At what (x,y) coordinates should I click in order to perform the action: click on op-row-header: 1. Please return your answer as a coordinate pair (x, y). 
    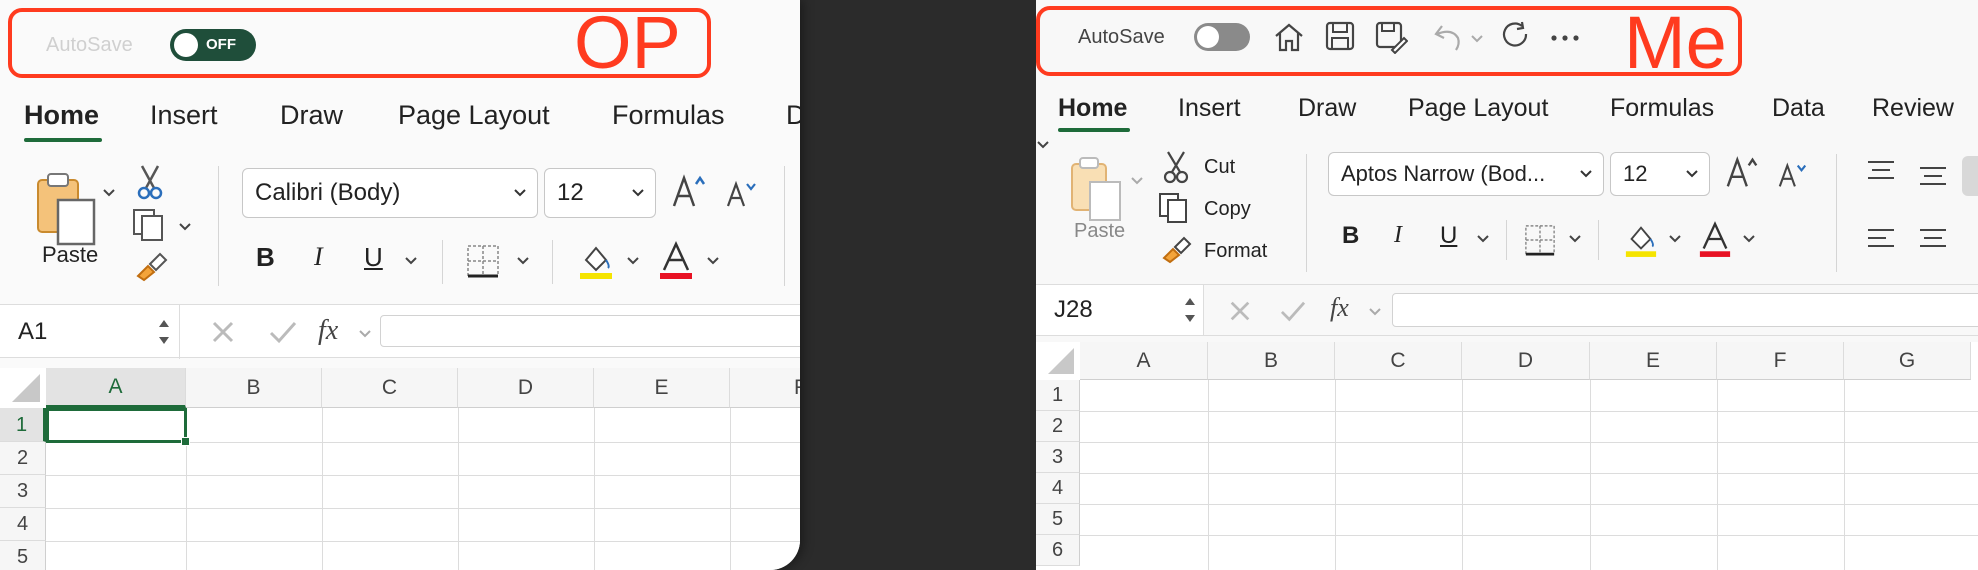
    Looking at the image, I should click on (23, 425).